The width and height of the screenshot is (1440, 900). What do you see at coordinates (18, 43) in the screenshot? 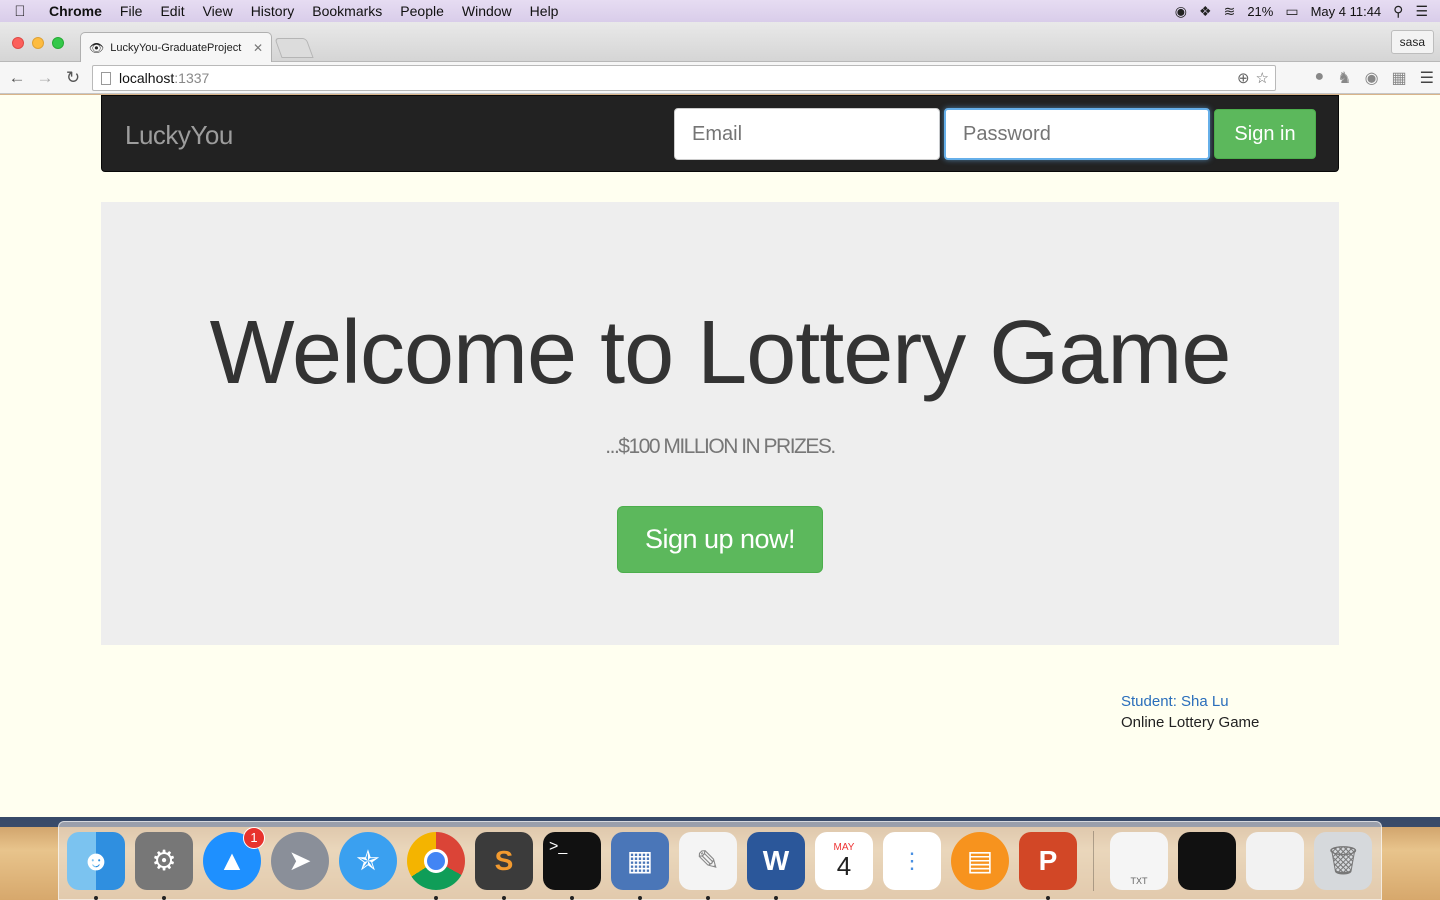
I see `window-close-button` at bounding box center [18, 43].